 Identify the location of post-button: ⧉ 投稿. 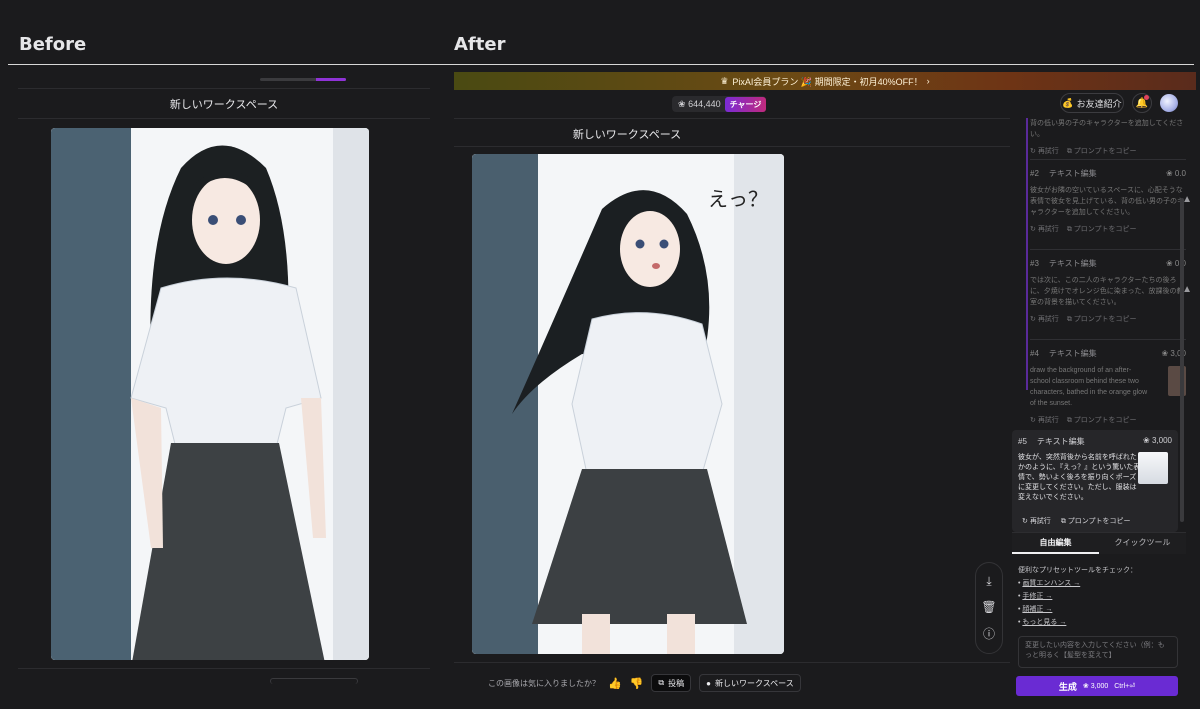
(671, 683).